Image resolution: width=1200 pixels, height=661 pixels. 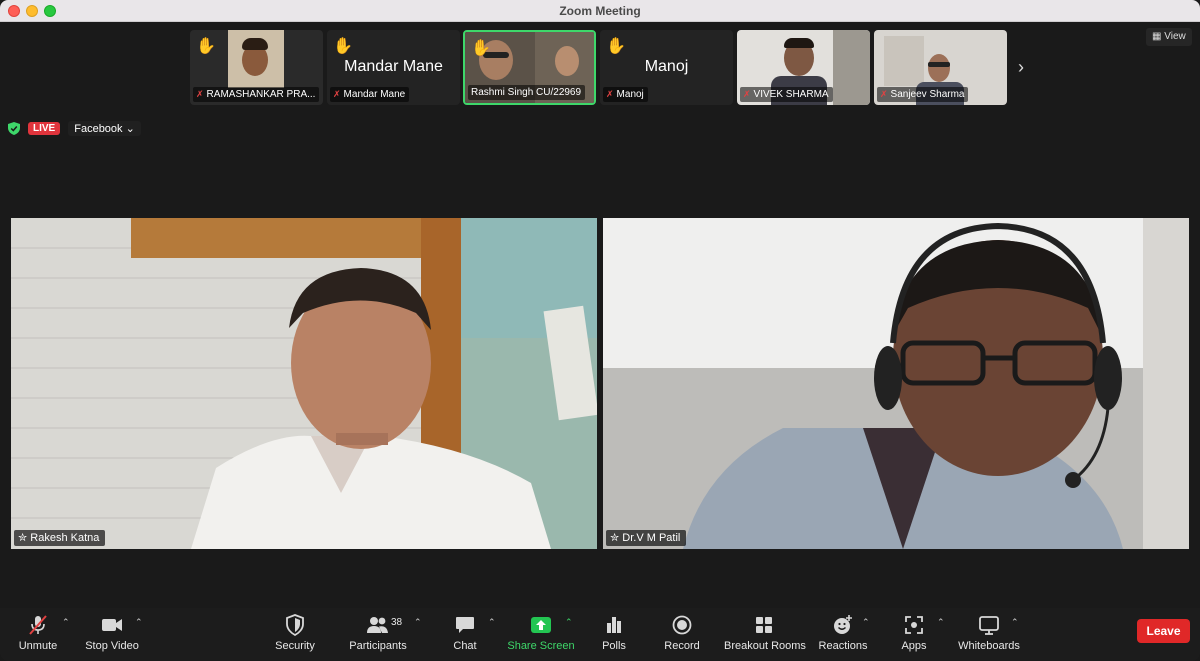 I want to click on apps-button: Apps, so click(x=914, y=635).